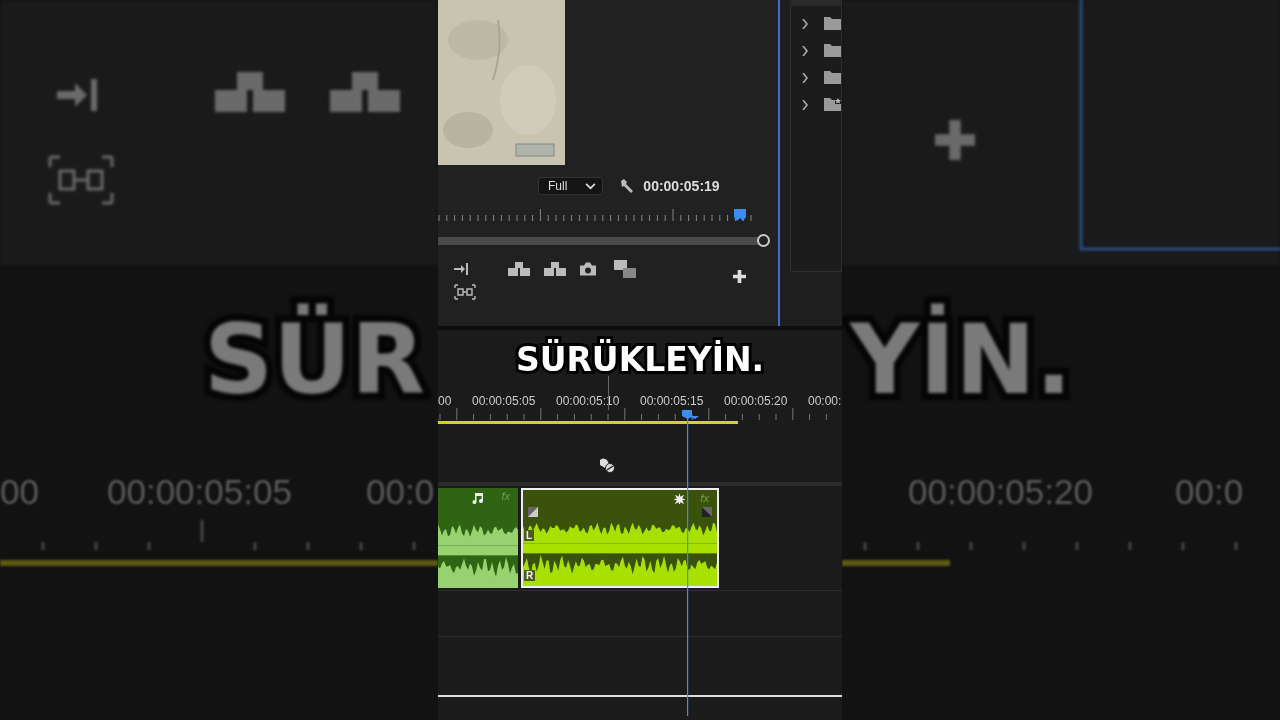 Image resolution: width=1280 pixels, height=720 pixels. What do you see at coordinates (530, 575) in the screenshot?
I see `channel-label: R` at bounding box center [530, 575].